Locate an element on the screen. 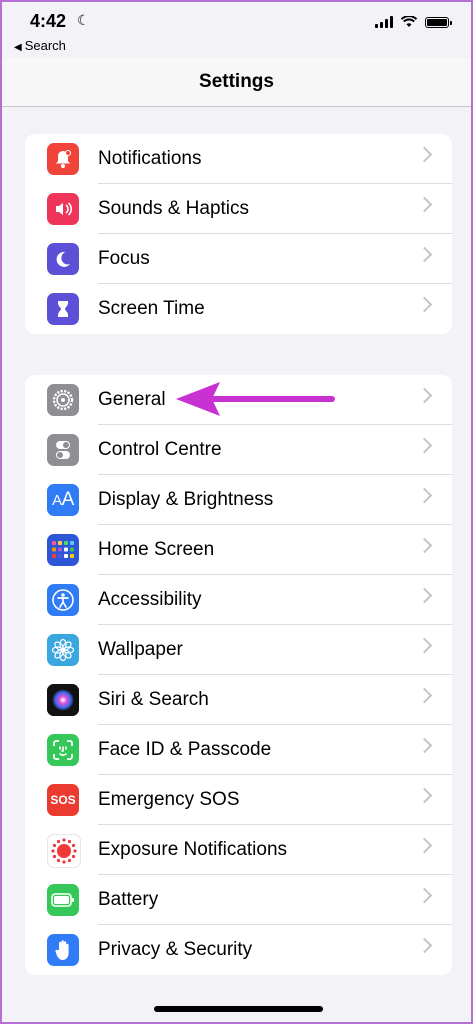 The image size is (473, 1024). settings-row-label: Sounds & Haptics is located at coordinates (174, 208).